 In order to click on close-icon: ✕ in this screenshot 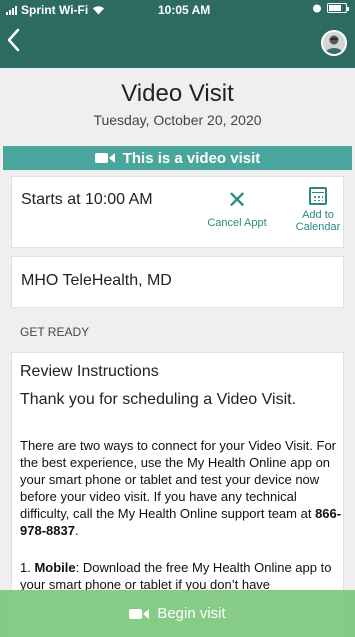, I will do `click(237, 200)`.